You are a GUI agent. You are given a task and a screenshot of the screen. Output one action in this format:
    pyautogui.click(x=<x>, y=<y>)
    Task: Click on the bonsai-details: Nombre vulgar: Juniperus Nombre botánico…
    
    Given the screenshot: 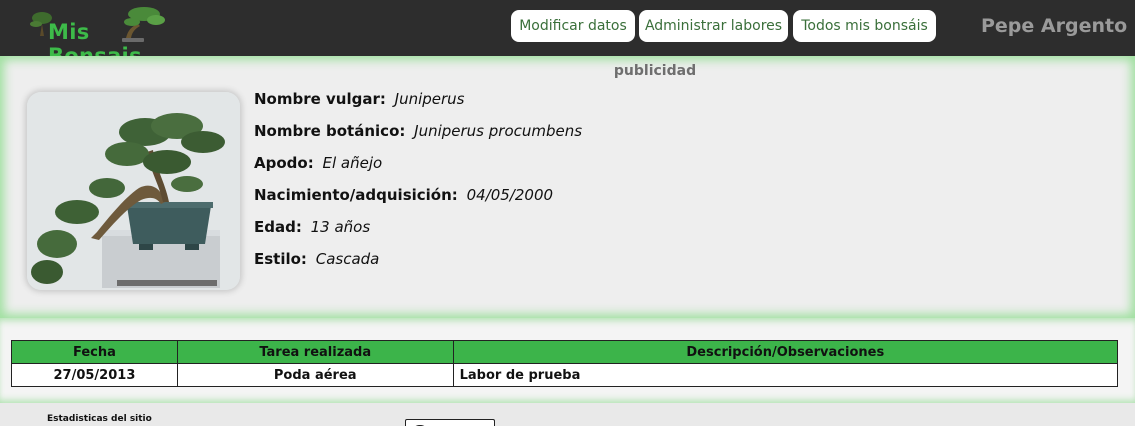 What is the action you would take?
    pyautogui.click(x=418, y=186)
    